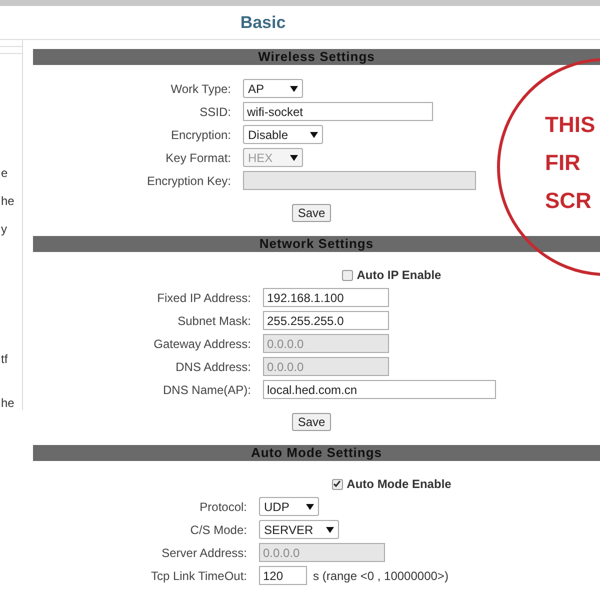 This screenshot has width=600, height=600. I want to click on dropdown: Disable, so click(283, 134).